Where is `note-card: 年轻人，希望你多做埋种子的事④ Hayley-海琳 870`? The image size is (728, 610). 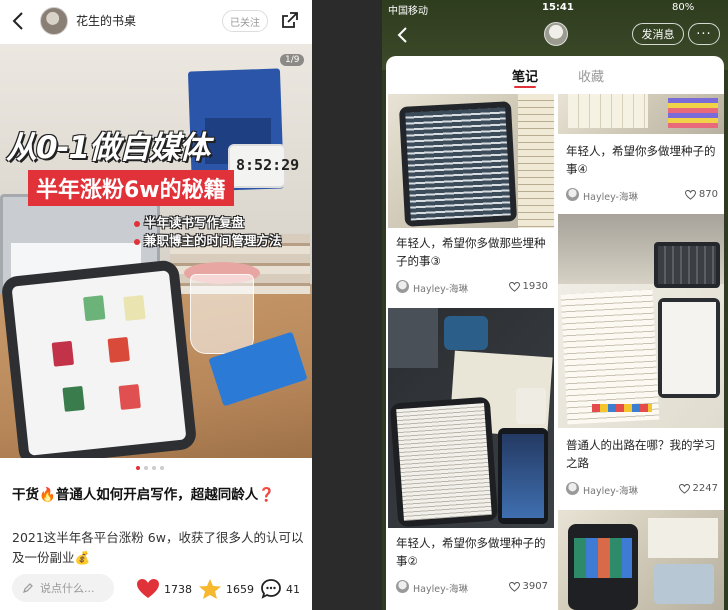 note-card: 年轻人，希望你多做埋种子的事④ Hayley-海琳 870 is located at coordinates (641, 152).